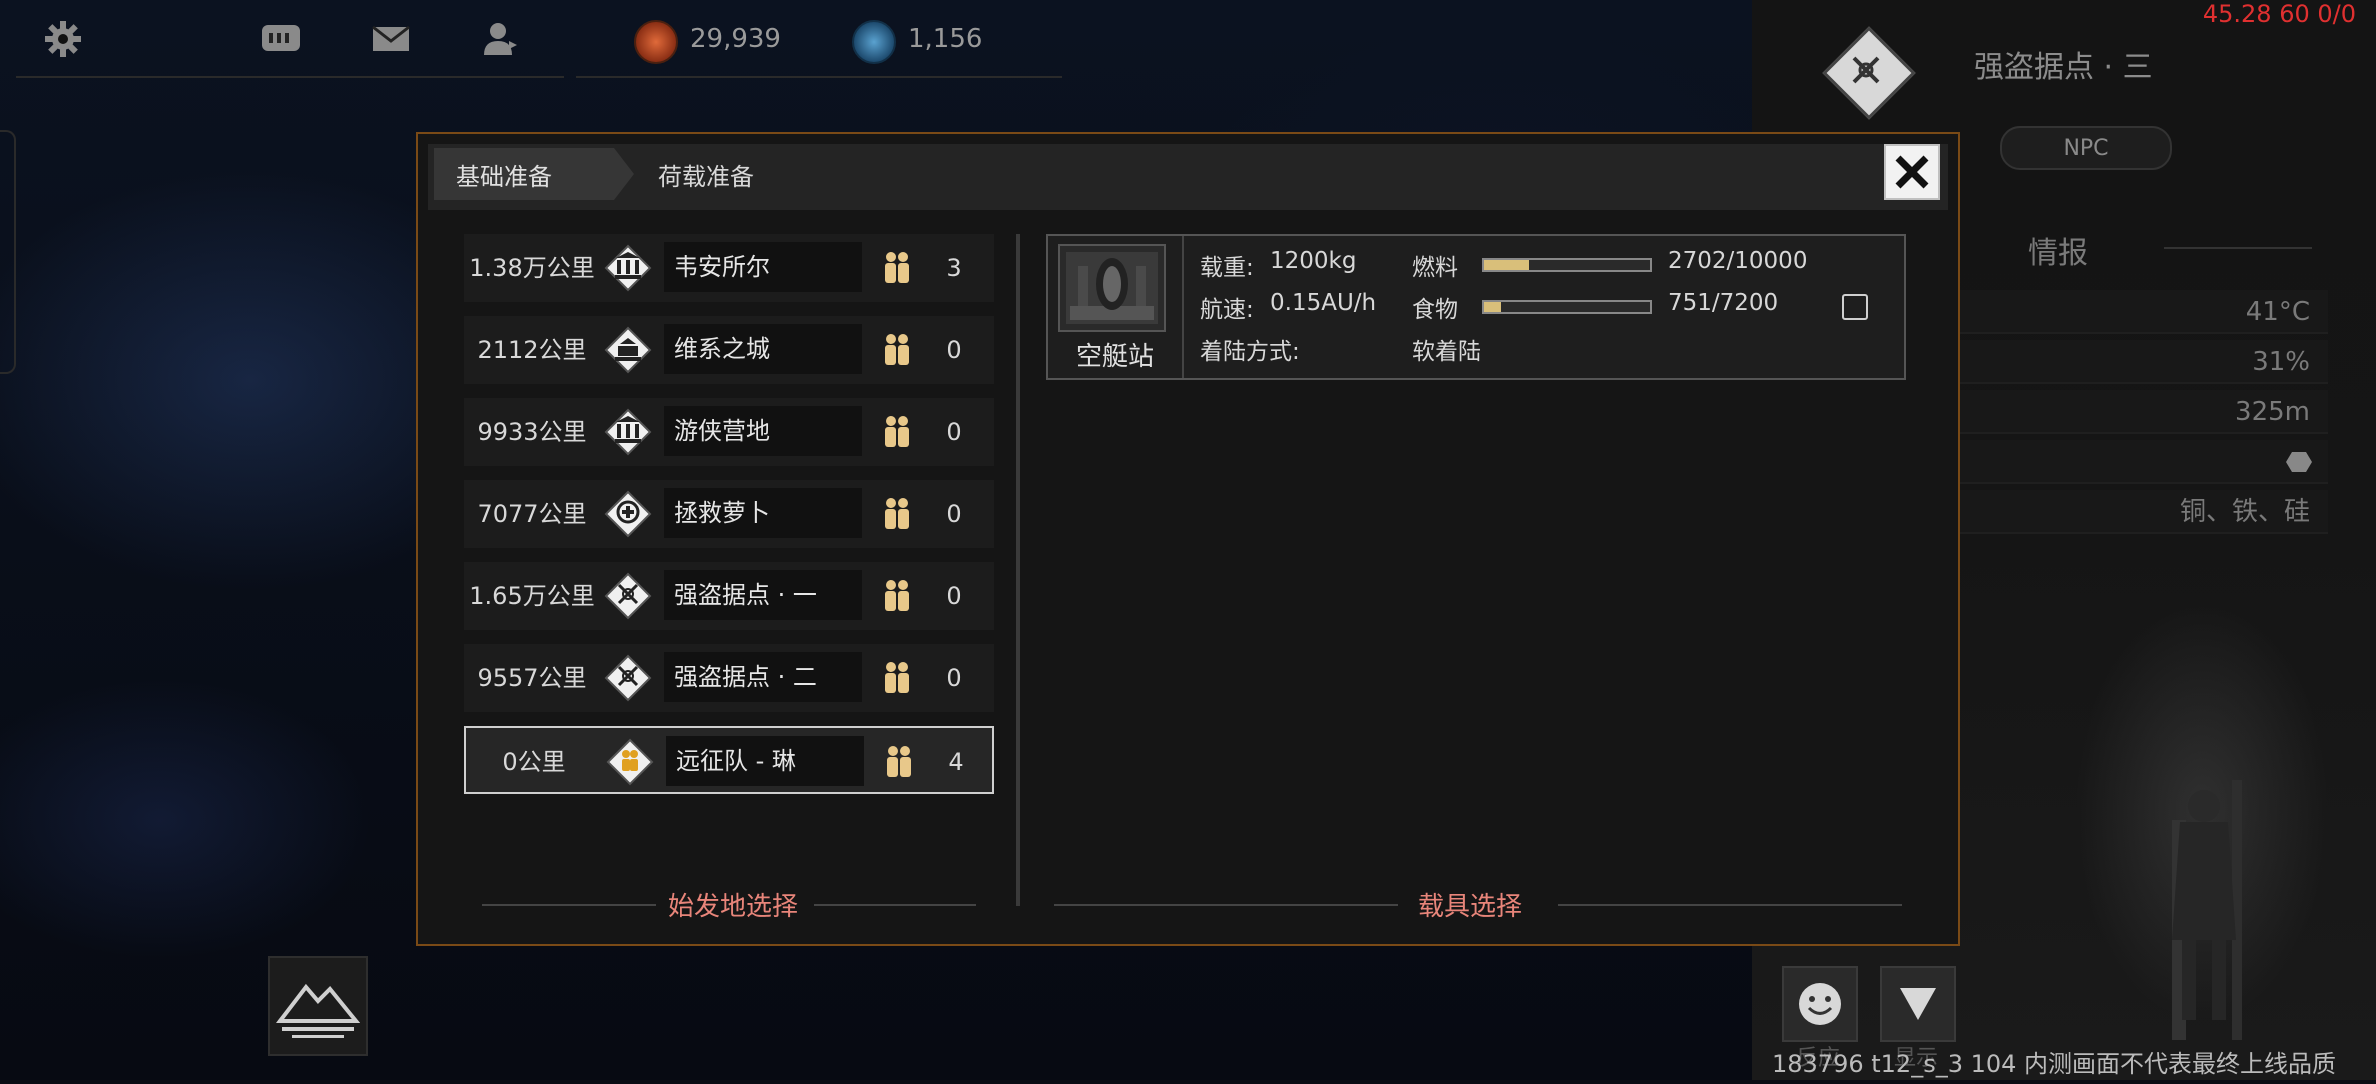 This screenshot has height=1084, width=2376. What do you see at coordinates (2140, 312) in the screenshot?
I see `intel-temperature: 41°C` at bounding box center [2140, 312].